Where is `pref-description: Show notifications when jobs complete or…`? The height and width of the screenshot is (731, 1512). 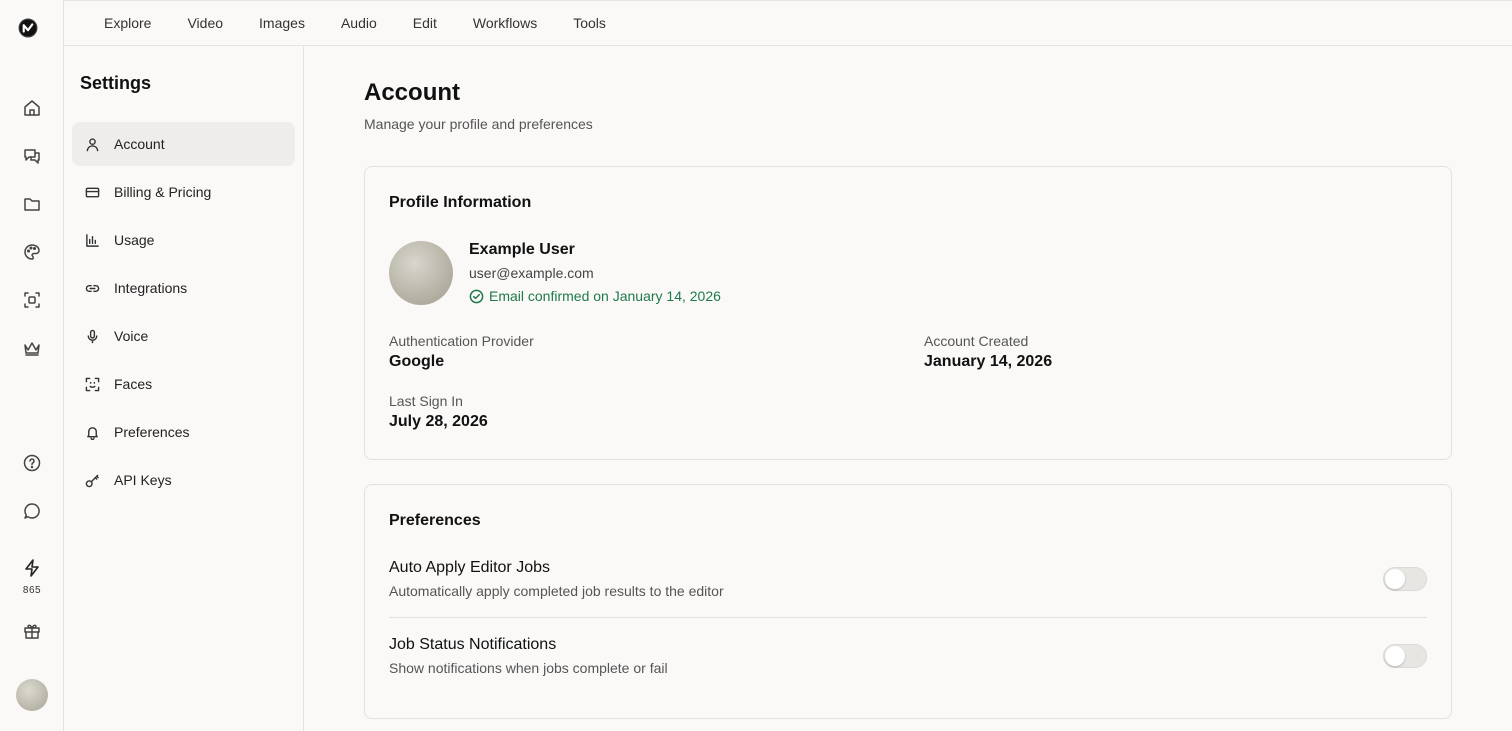
pref-description: Show notifications when jobs complete or… is located at coordinates (528, 668).